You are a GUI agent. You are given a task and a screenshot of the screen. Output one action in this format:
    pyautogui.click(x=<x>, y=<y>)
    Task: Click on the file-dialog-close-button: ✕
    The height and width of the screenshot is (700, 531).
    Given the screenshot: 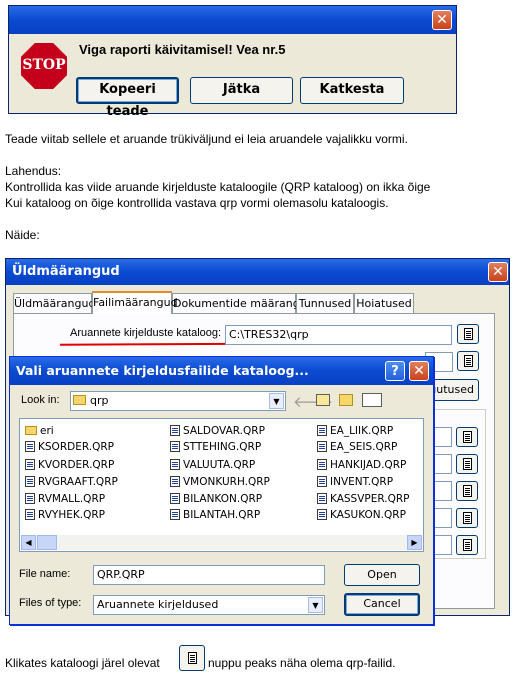 What is the action you would take?
    pyautogui.click(x=419, y=371)
    